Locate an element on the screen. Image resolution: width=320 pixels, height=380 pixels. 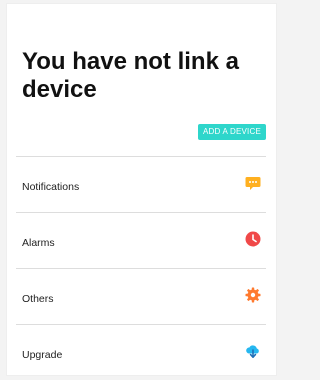
add-device-button: ADD A DEVICE is located at coordinates (232, 132).